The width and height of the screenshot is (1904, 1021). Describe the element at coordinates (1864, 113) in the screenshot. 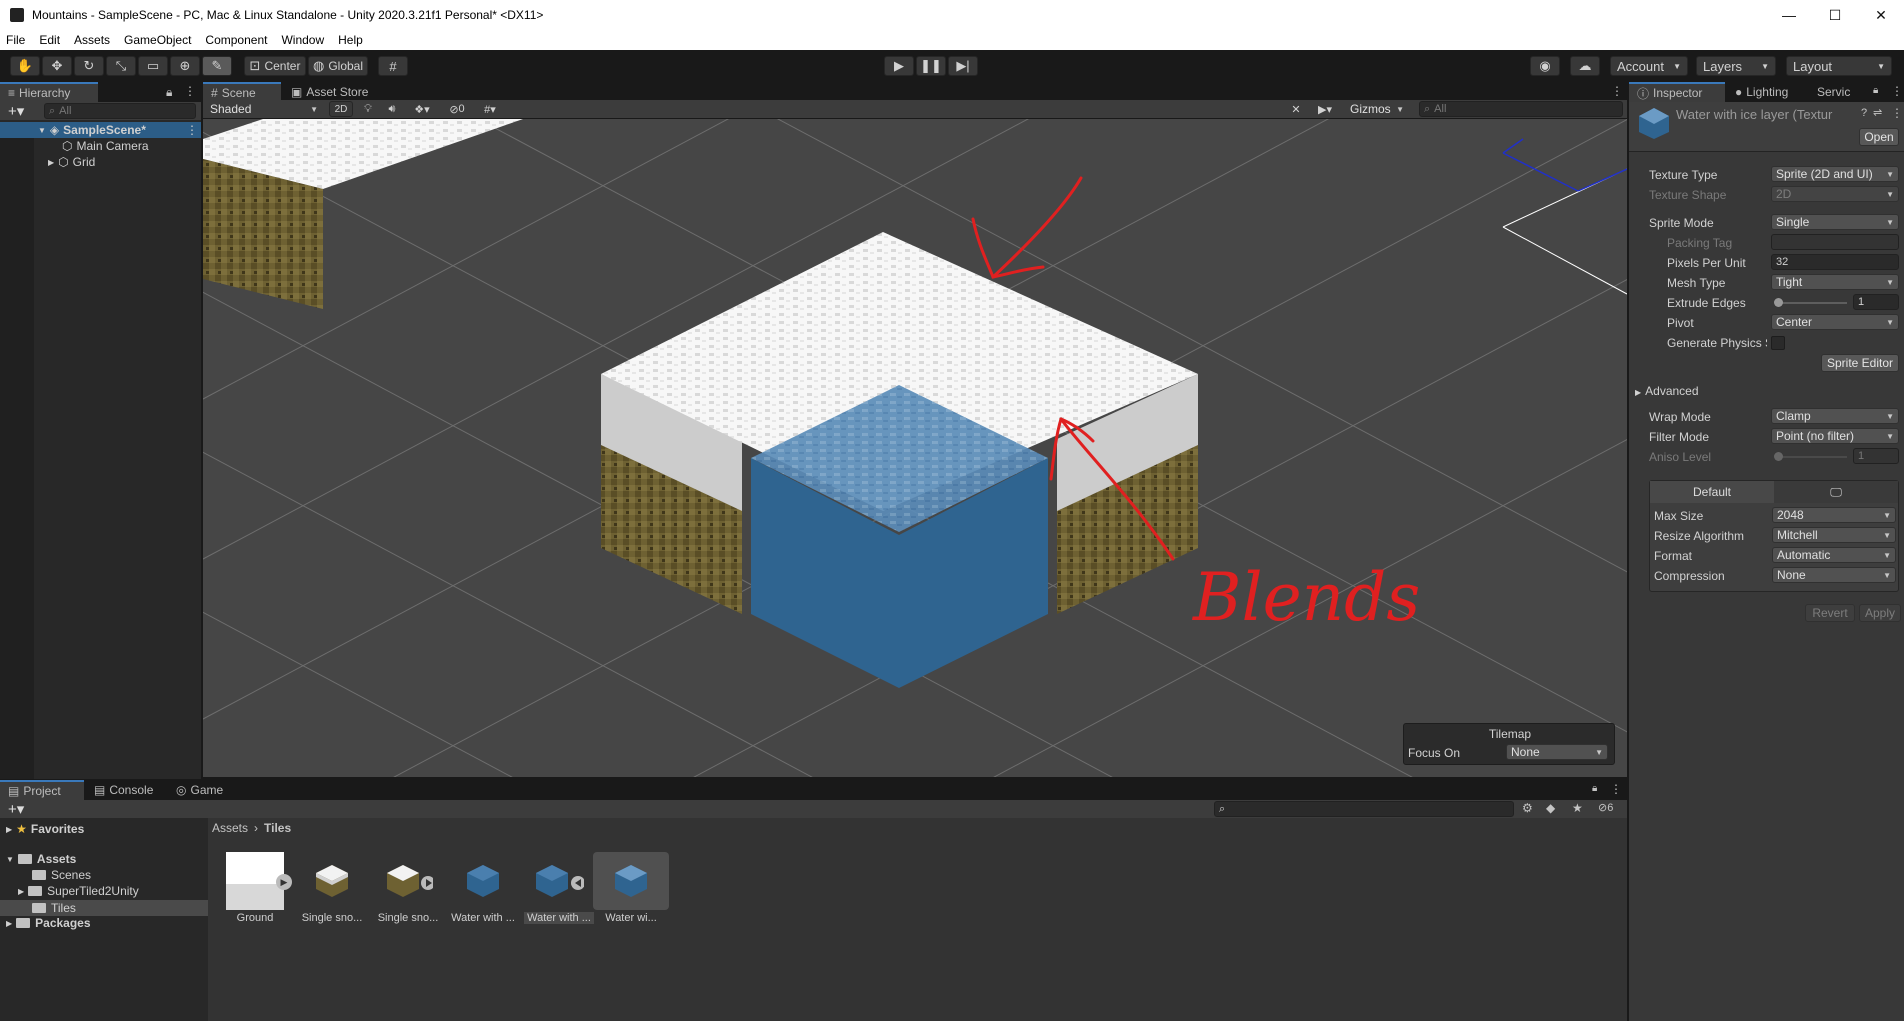

I see `help-icon: ?` at that location.